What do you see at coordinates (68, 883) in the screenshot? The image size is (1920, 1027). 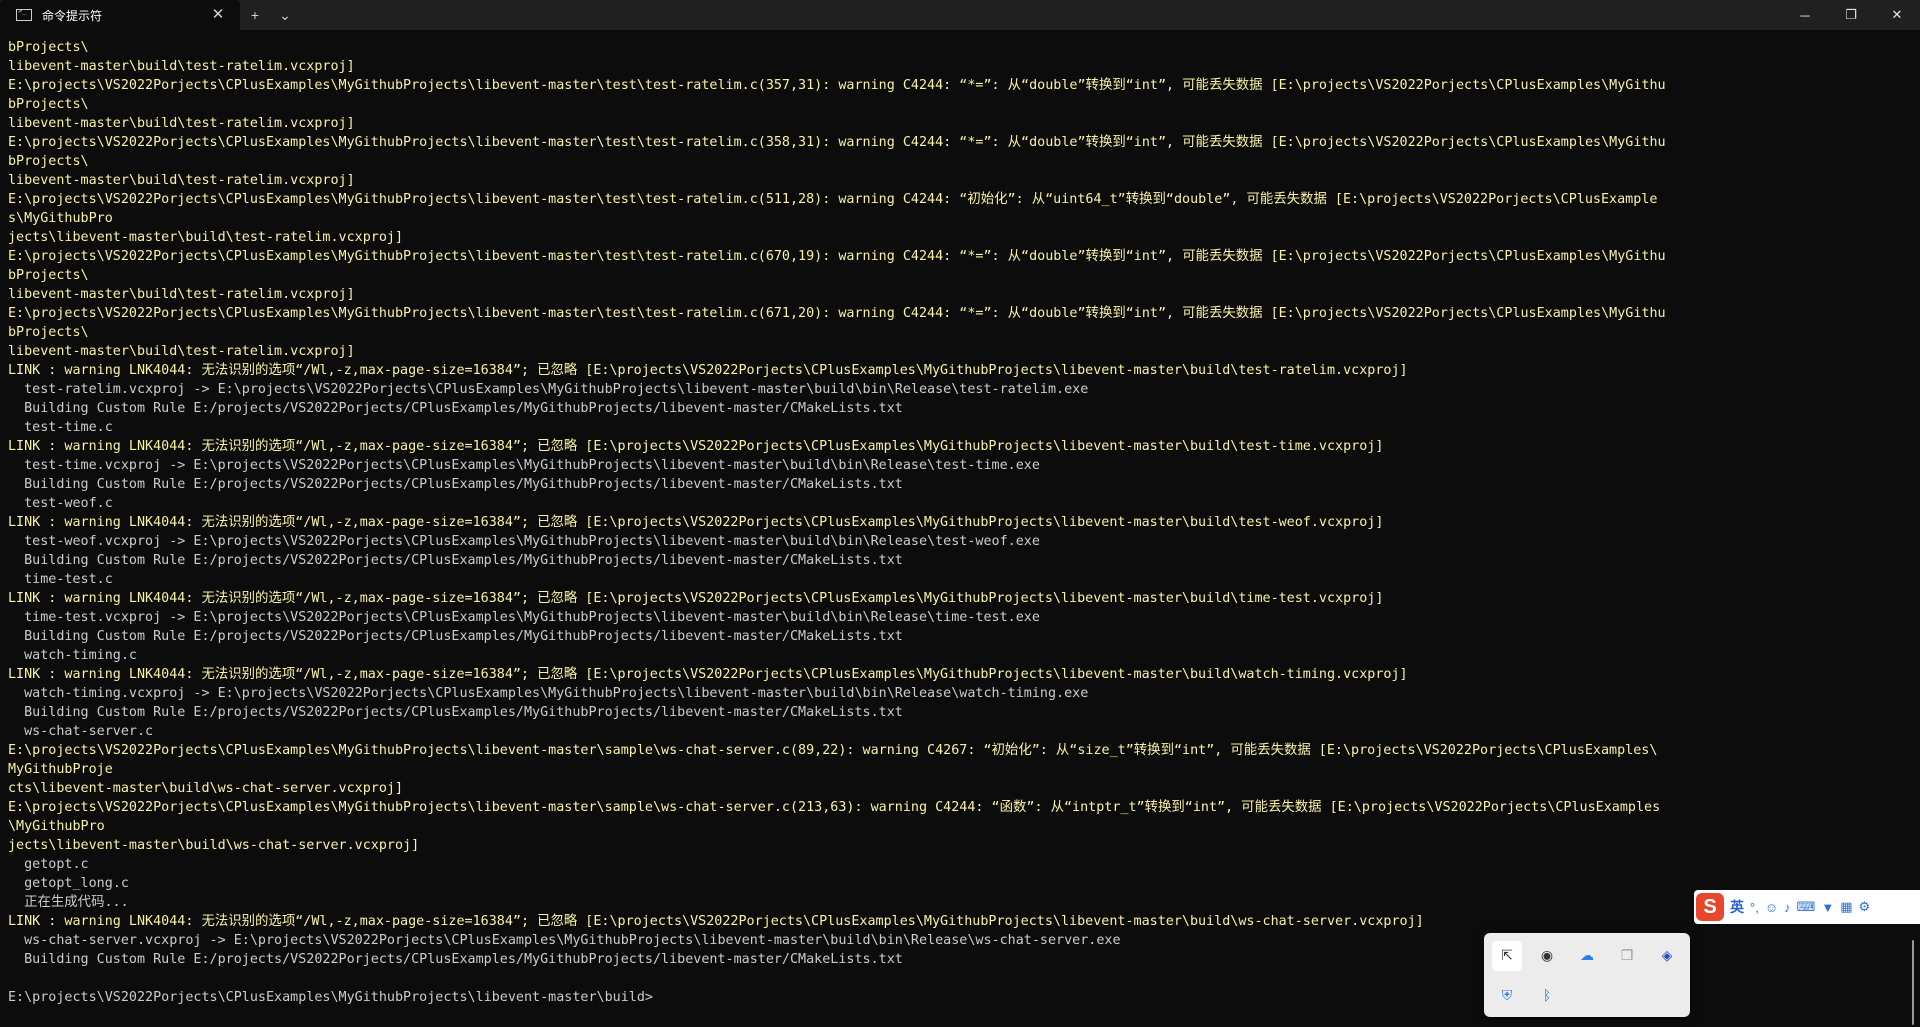 I see `console-line: getopt_long.c` at bounding box center [68, 883].